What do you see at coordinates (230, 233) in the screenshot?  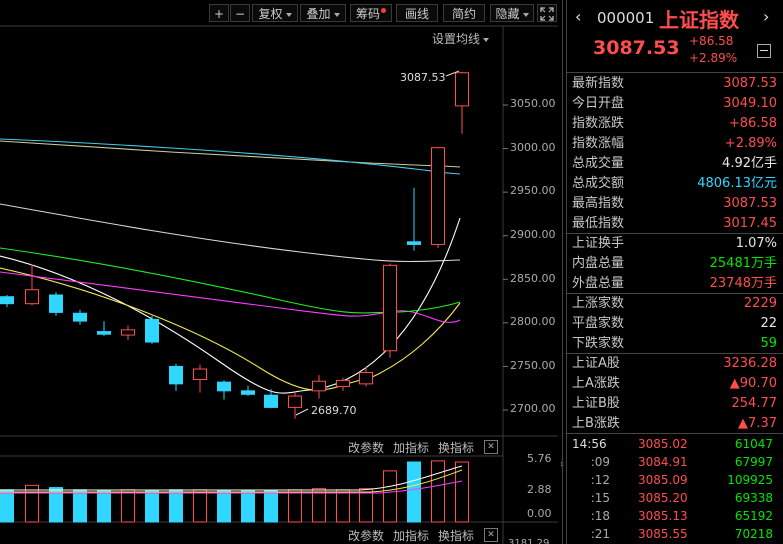 I see `moving-average-line` at bounding box center [230, 233].